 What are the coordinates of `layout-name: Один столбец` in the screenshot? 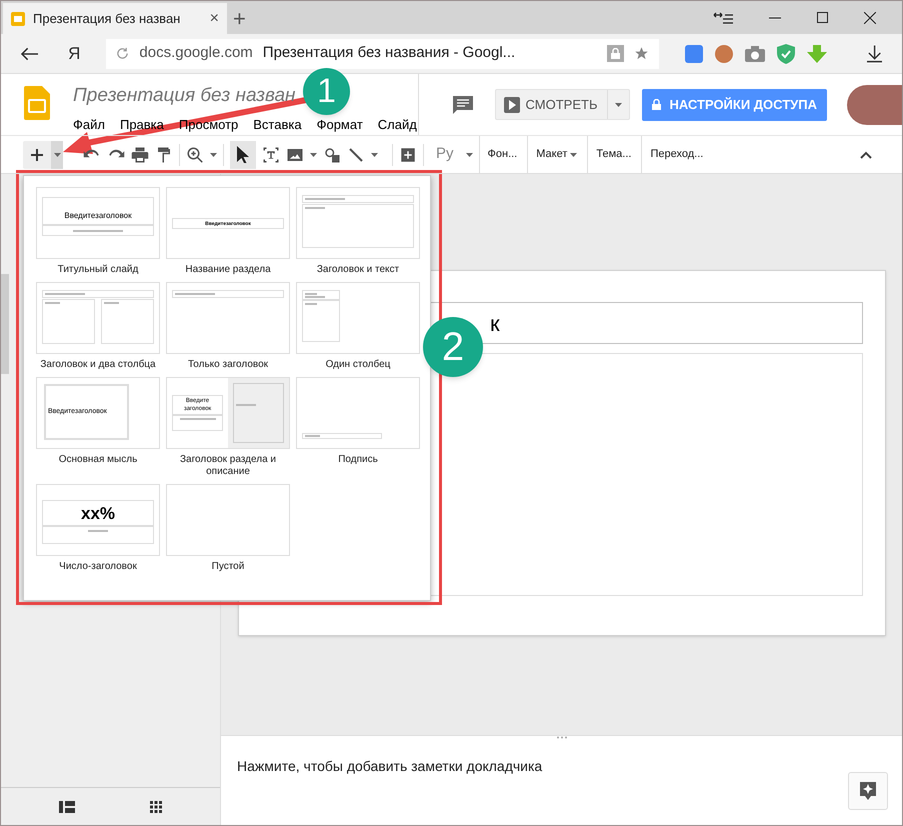 It's located at (358, 365).